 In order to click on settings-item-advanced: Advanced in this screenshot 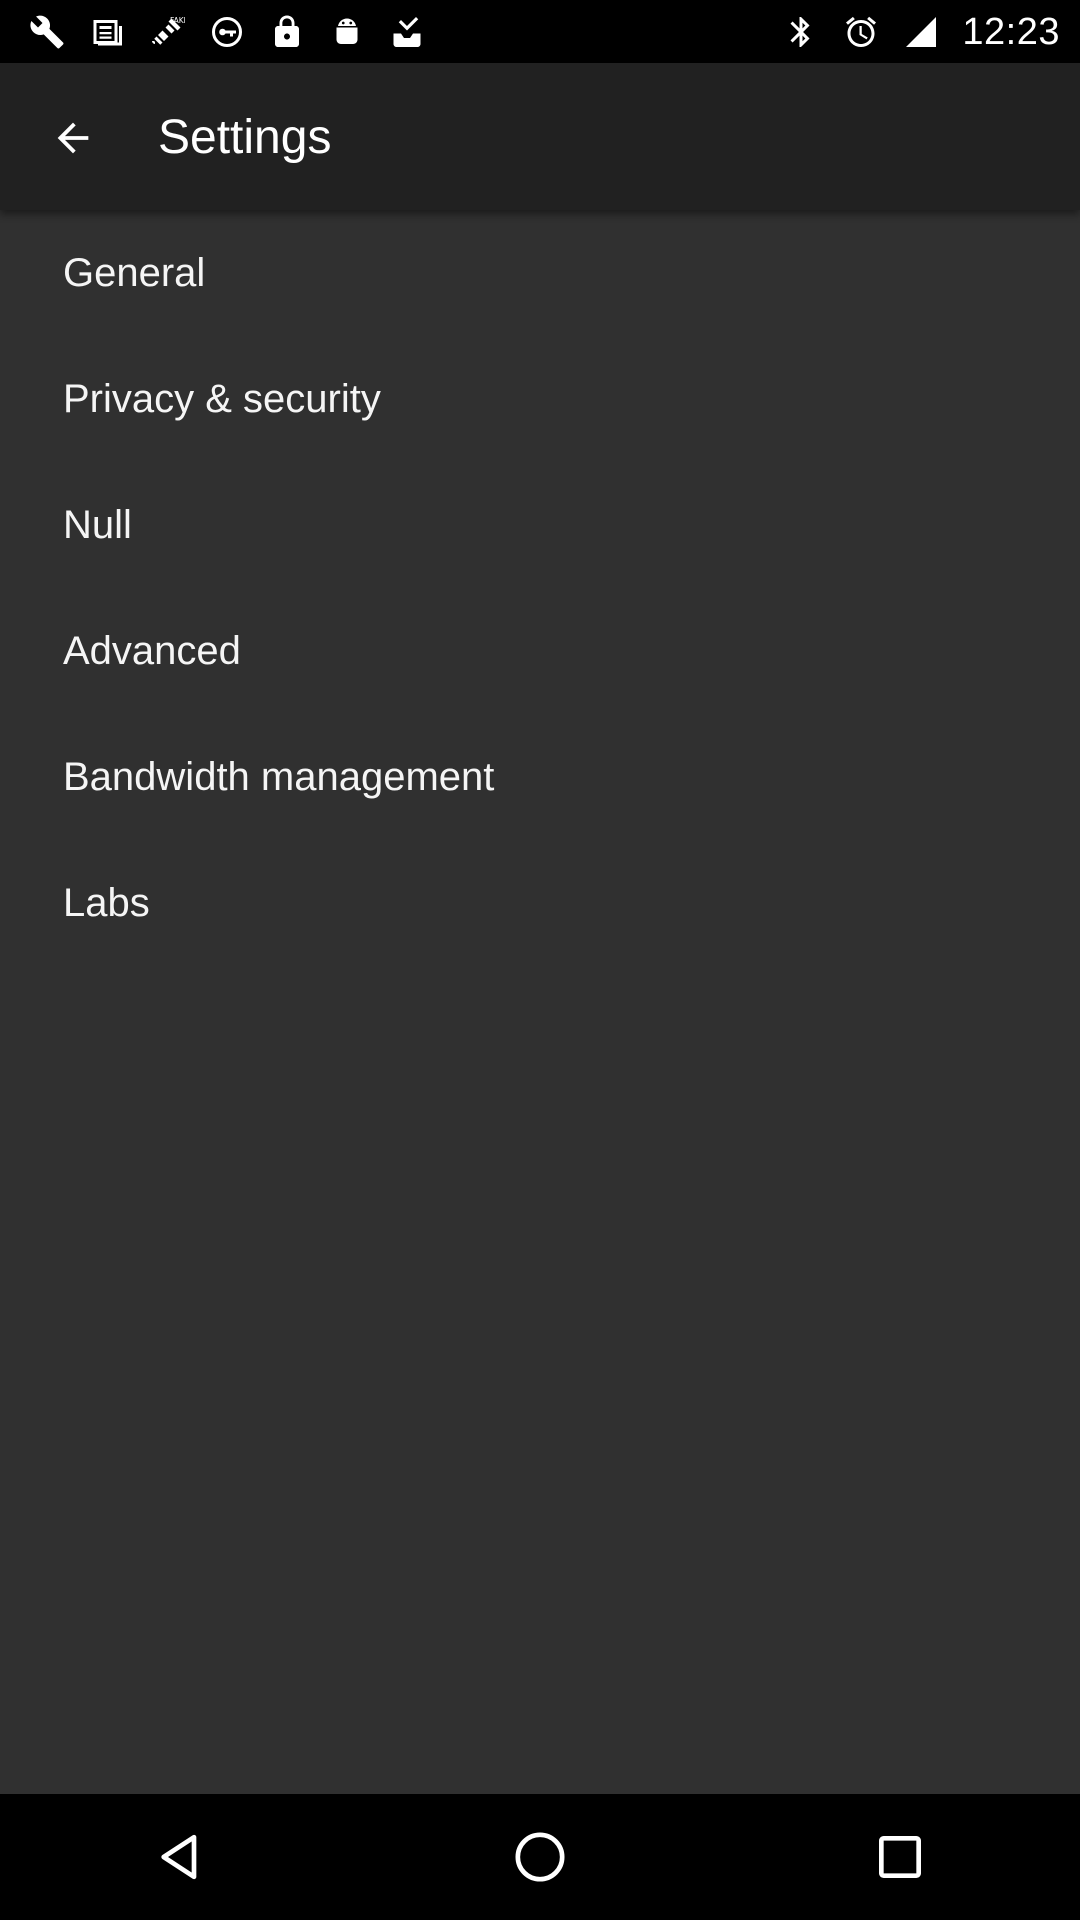, I will do `click(540, 651)`.